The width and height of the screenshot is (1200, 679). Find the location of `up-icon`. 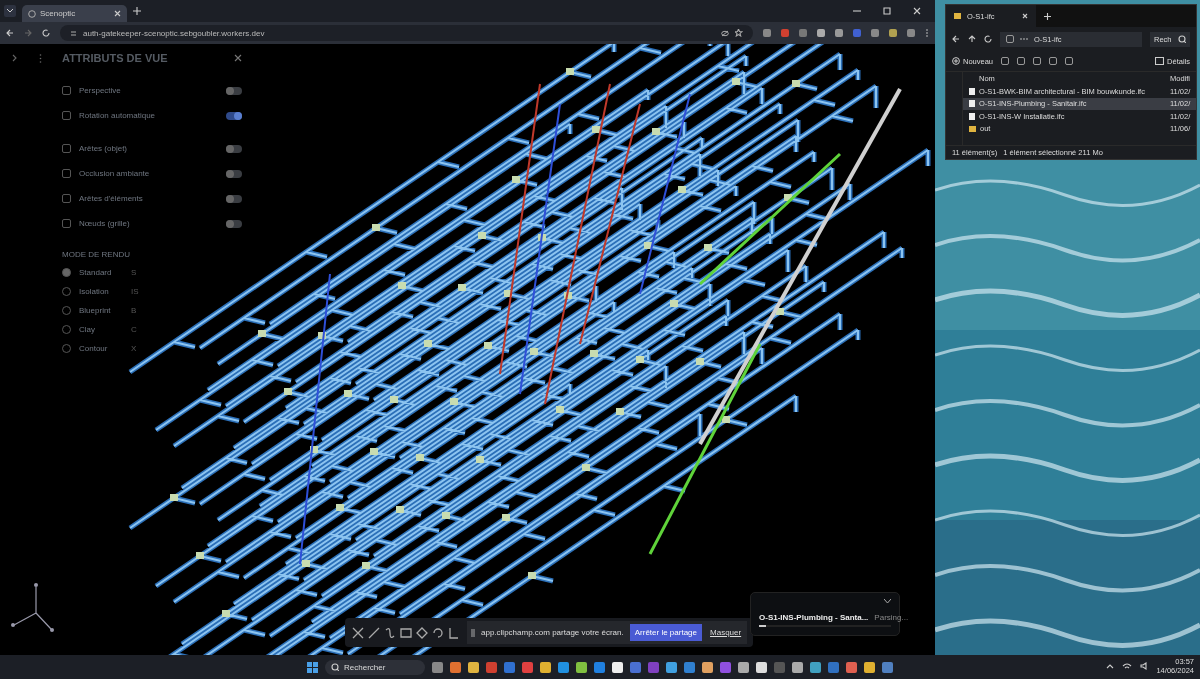

up-icon is located at coordinates (972, 39).